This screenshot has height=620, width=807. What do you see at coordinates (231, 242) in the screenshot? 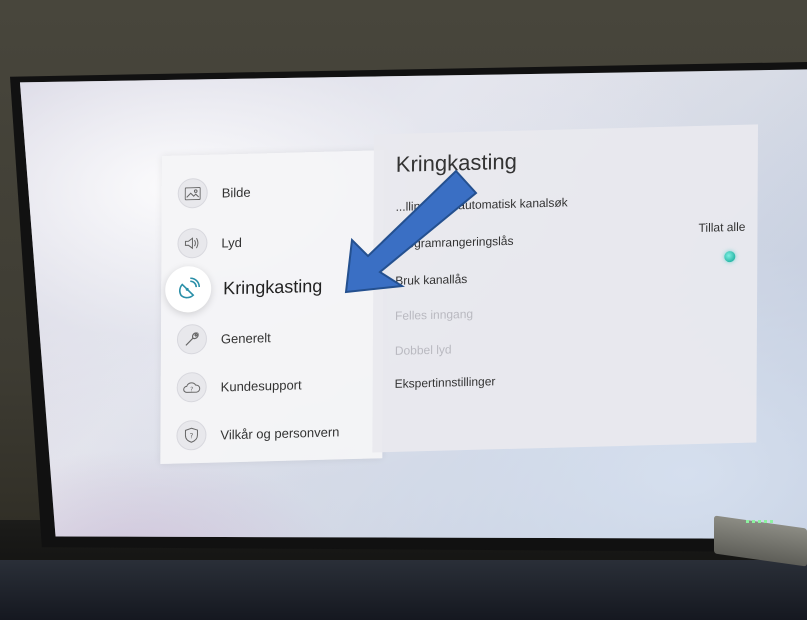
I see `sidebar-item-label: Lyd` at bounding box center [231, 242].